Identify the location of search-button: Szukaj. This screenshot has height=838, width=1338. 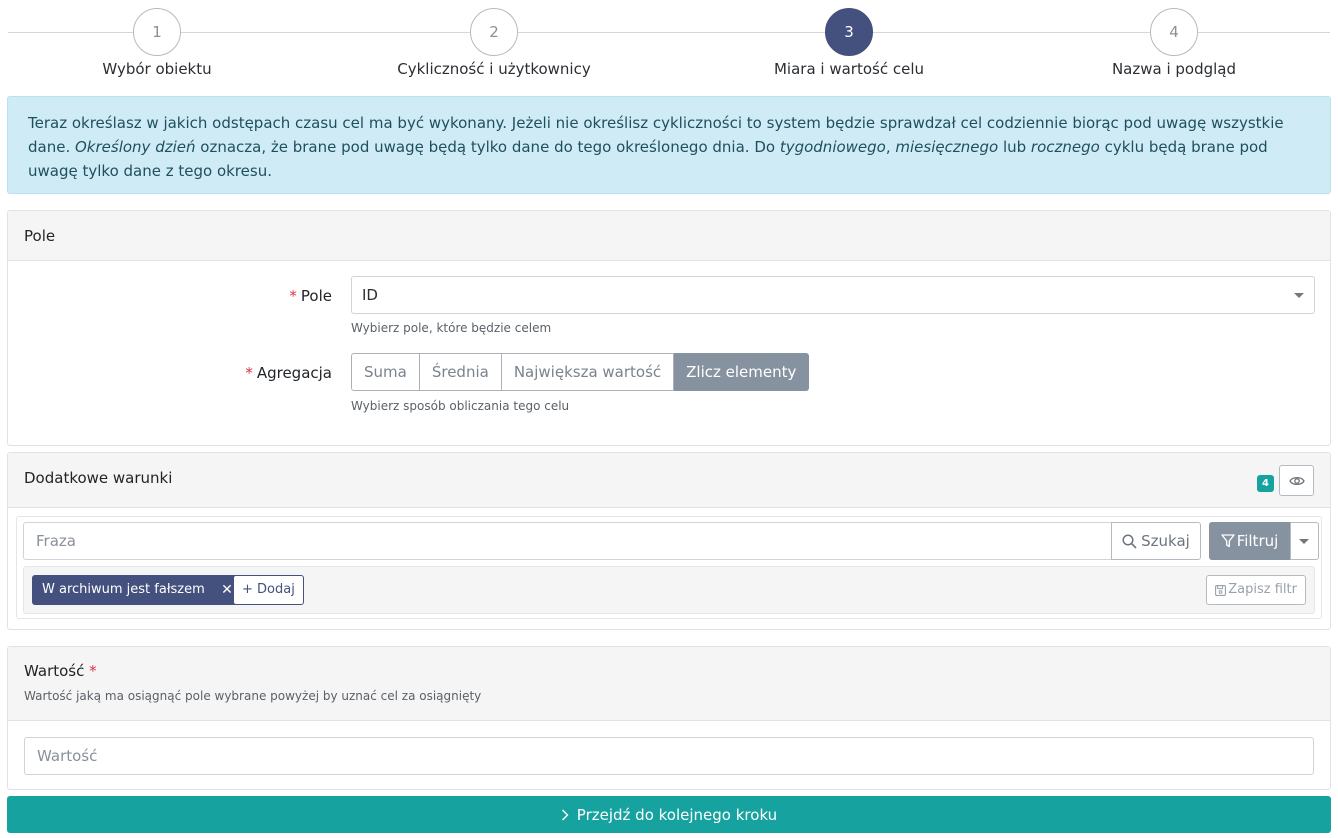
(1156, 541).